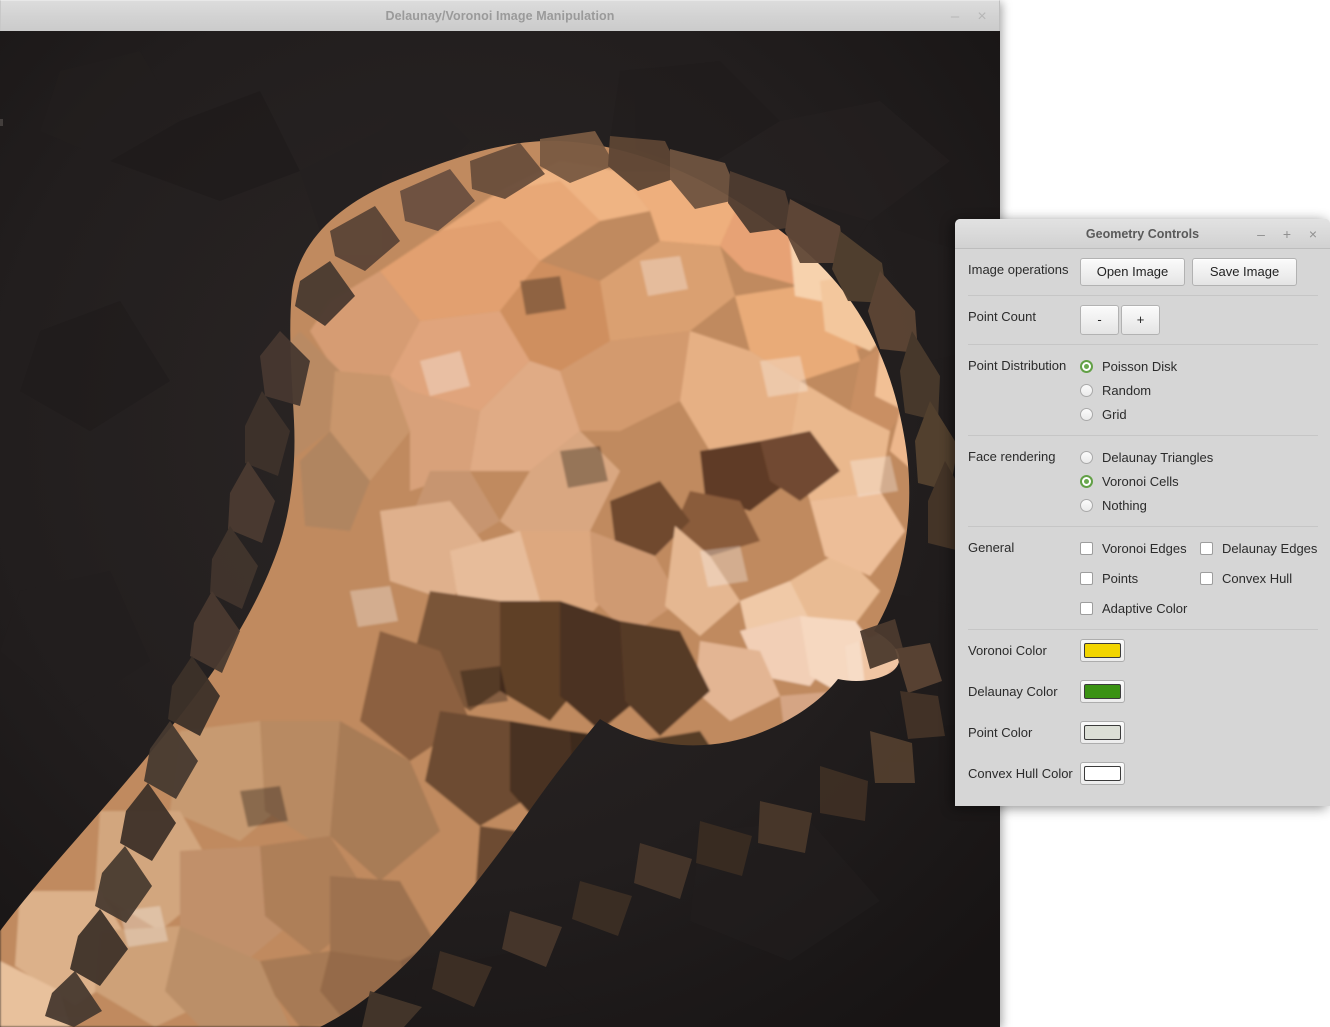  I want to click on row-convex-hull-color: Convex Hull Color, so click(1143, 773).